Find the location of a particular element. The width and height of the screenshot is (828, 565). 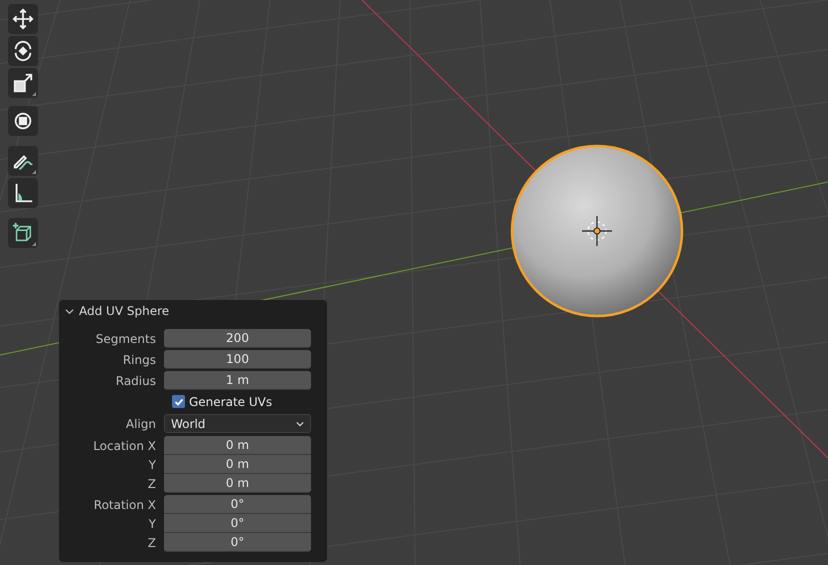

number-field: 200 is located at coordinates (237, 338).